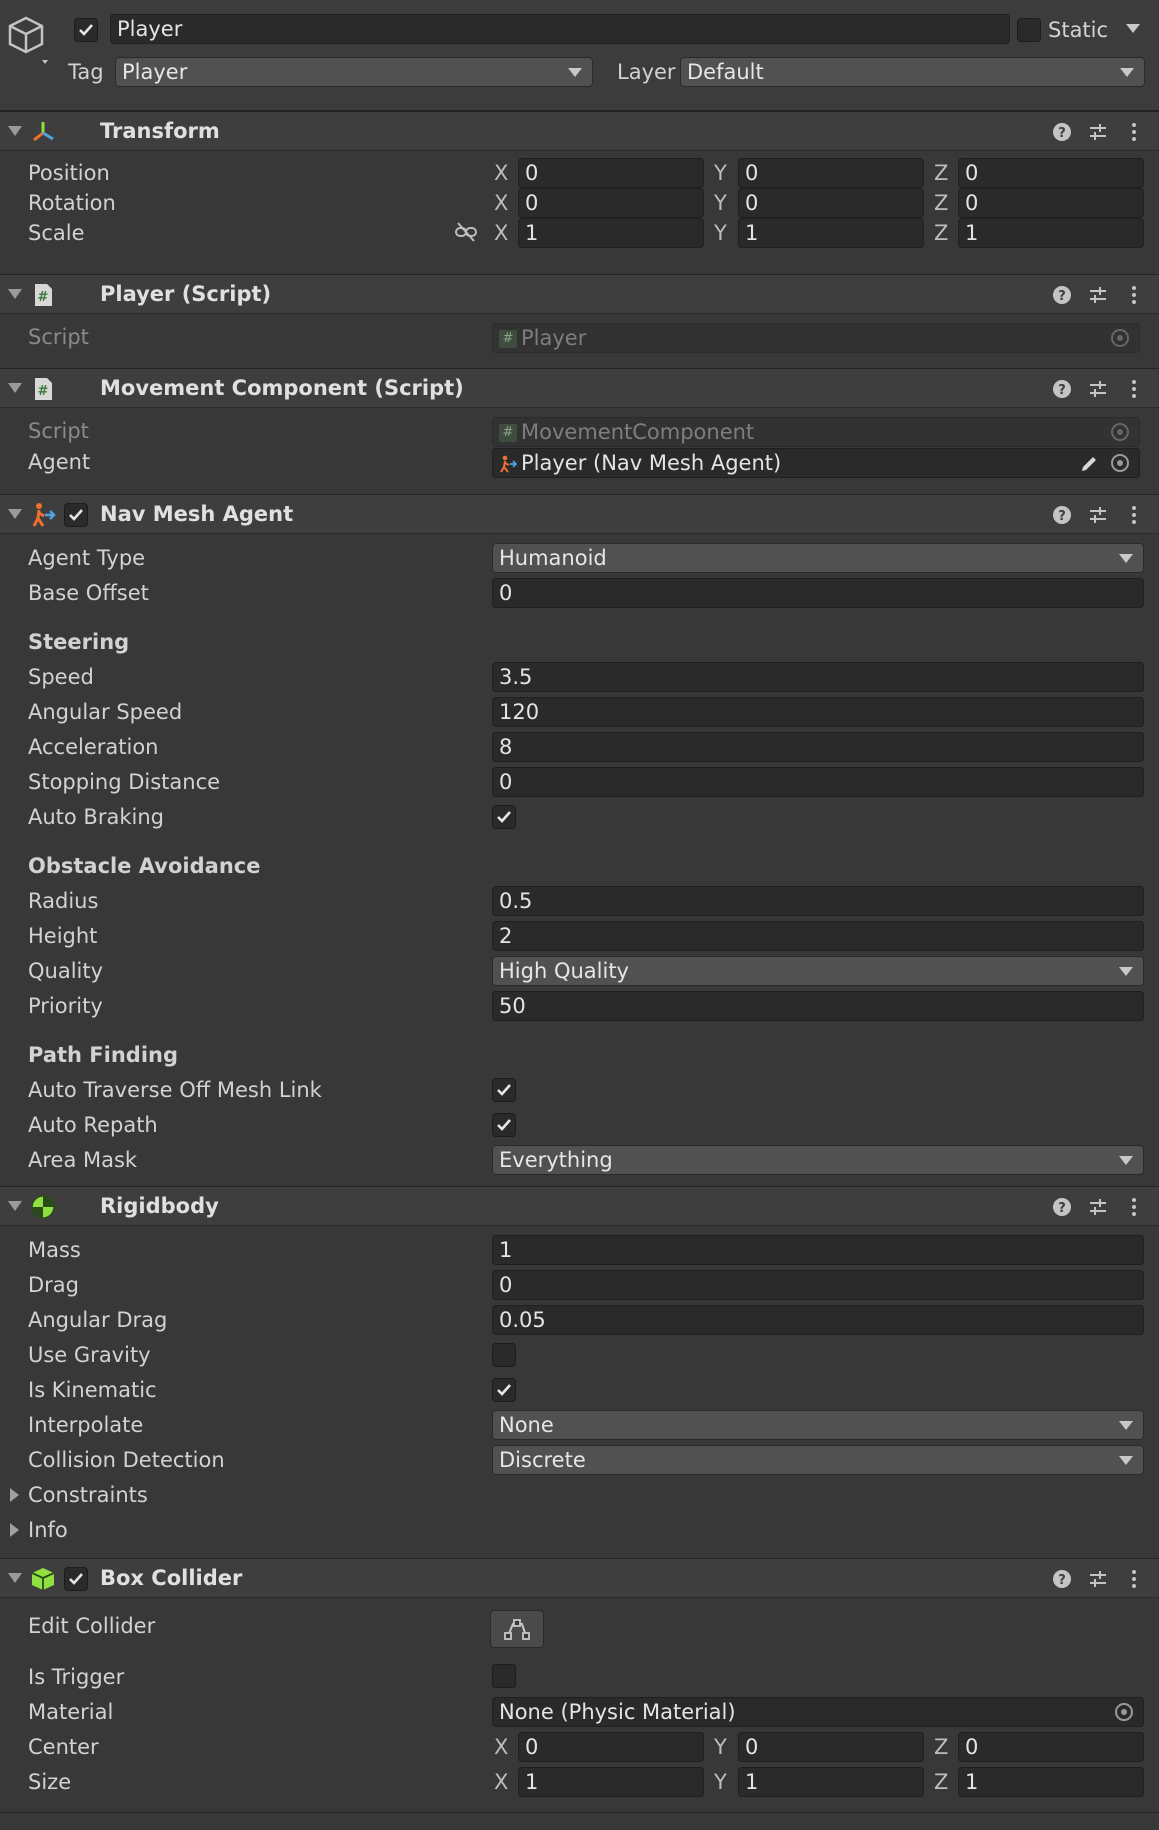  Describe the element at coordinates (912, 72) in the screenshot. I see `layer-dropdown: Default` at that location.